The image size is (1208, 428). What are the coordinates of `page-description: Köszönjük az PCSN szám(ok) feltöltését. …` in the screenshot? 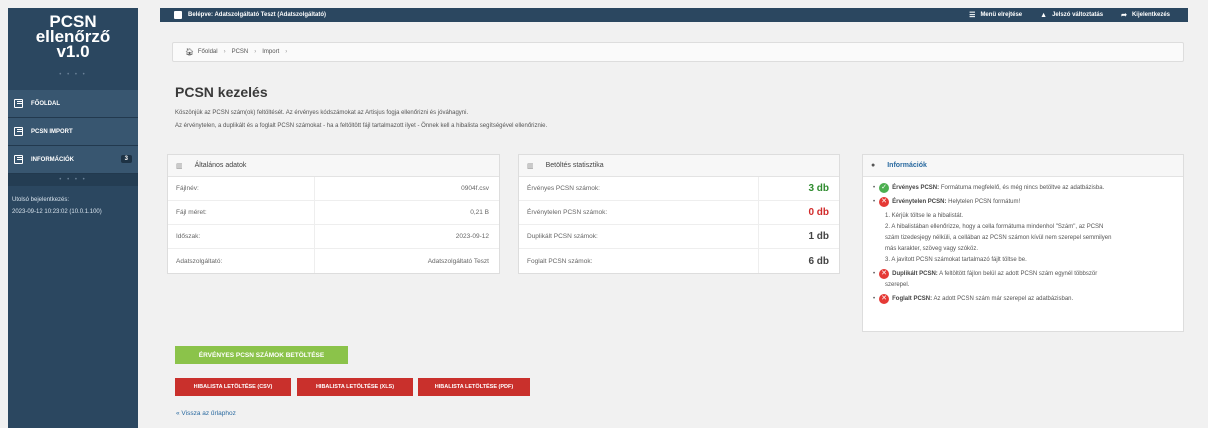 It's located at (322, 113).